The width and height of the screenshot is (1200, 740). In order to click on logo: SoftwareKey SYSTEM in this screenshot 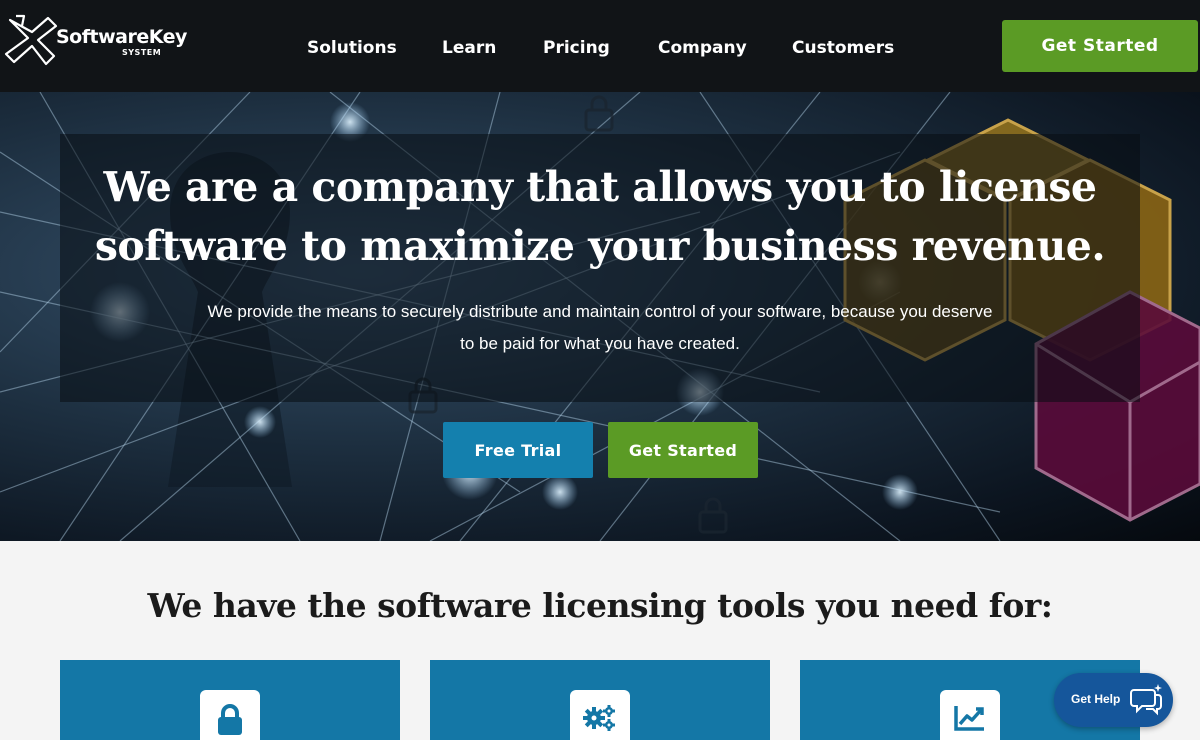, I will do `click(95, 39)`.